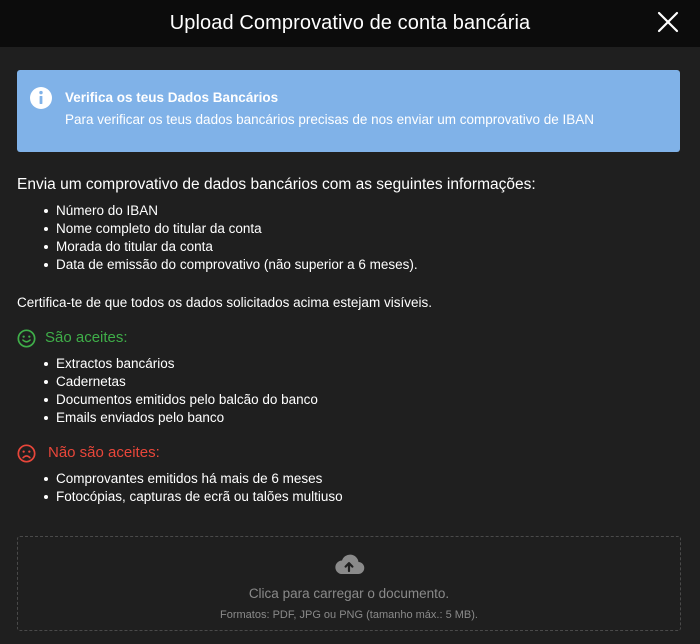 The width and height of the screenshot is (700, 644). I want to click on list-item: Cadernetas, so click(362, 382).